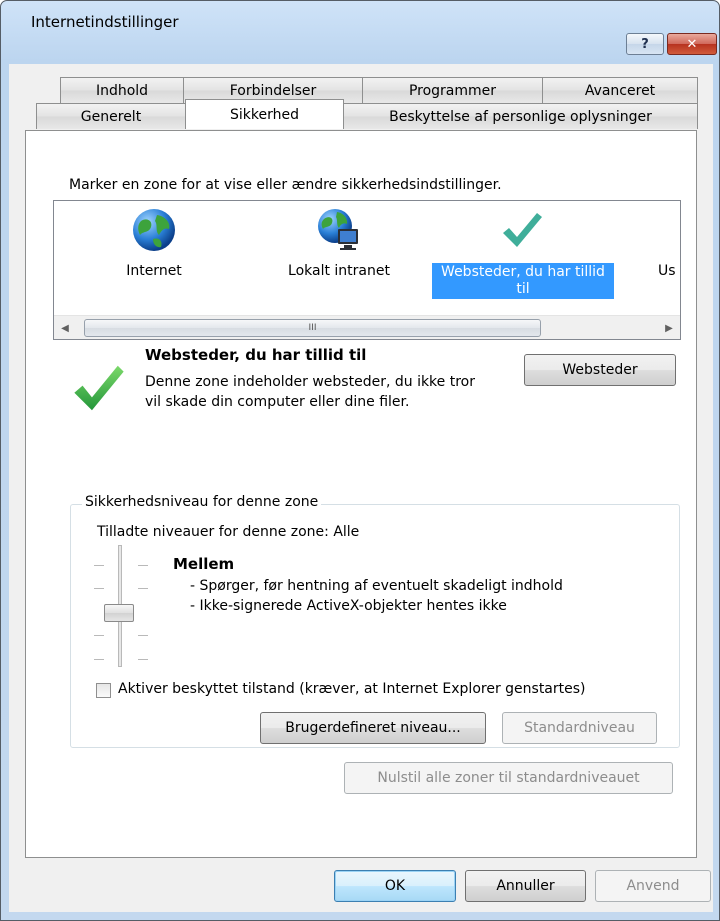 This screenshot has height=921, width=720. Describe the element at coordinates (65, 327) in the screenshot. I see `scroll-left-arrow-icon: ◀` at that location.